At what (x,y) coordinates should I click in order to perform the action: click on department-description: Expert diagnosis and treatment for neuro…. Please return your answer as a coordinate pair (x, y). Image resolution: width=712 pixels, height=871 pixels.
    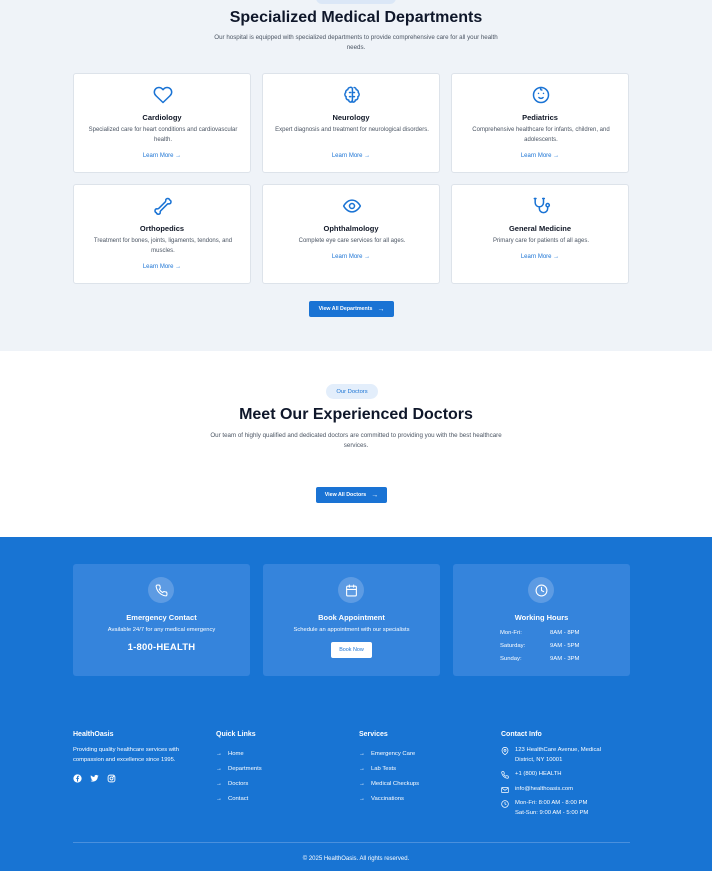
    Looking at the image, I should click on (352, 130).